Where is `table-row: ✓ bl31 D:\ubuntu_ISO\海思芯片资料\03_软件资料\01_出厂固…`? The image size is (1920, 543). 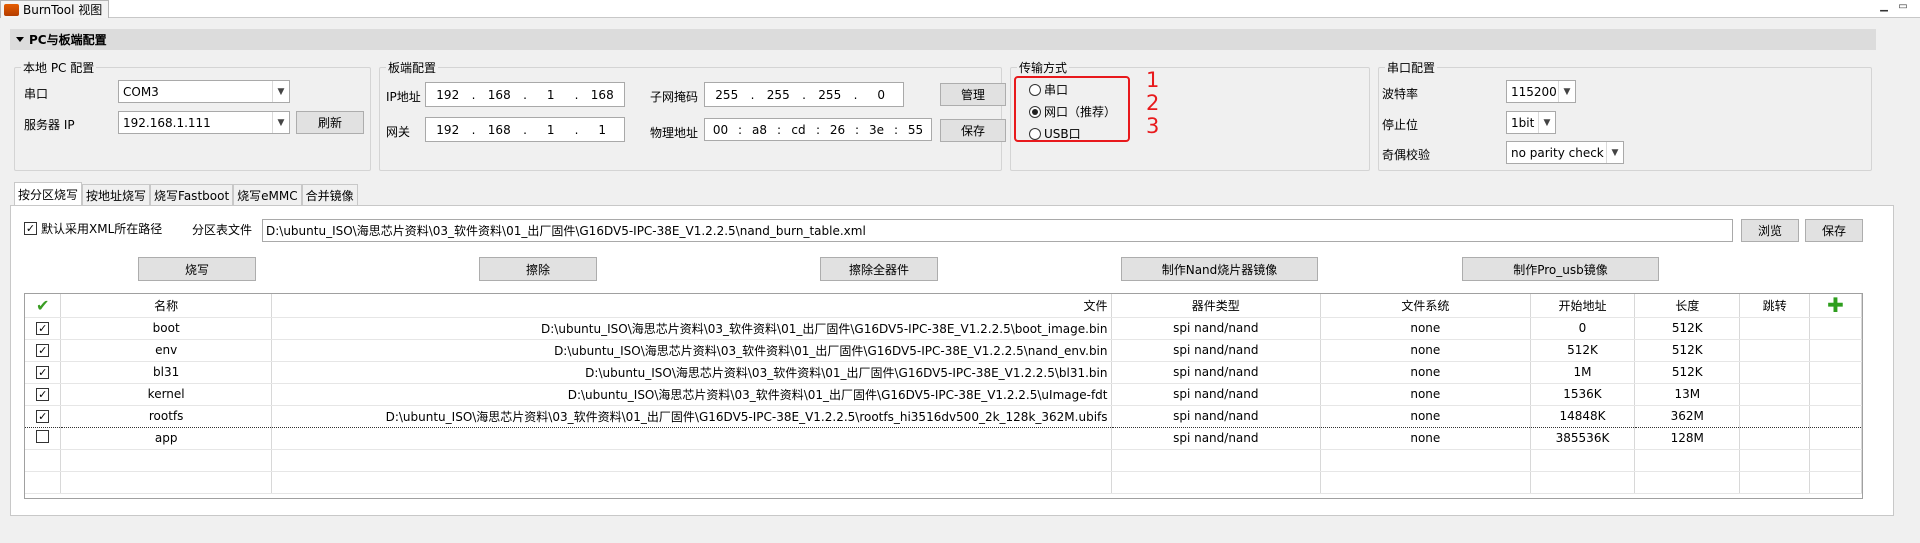
table-row: ✓ bl31 D:\ubuntu_ISO\海思芯片资料\03_软件资料\01_出厂固… is located at coordinates (943, 372).